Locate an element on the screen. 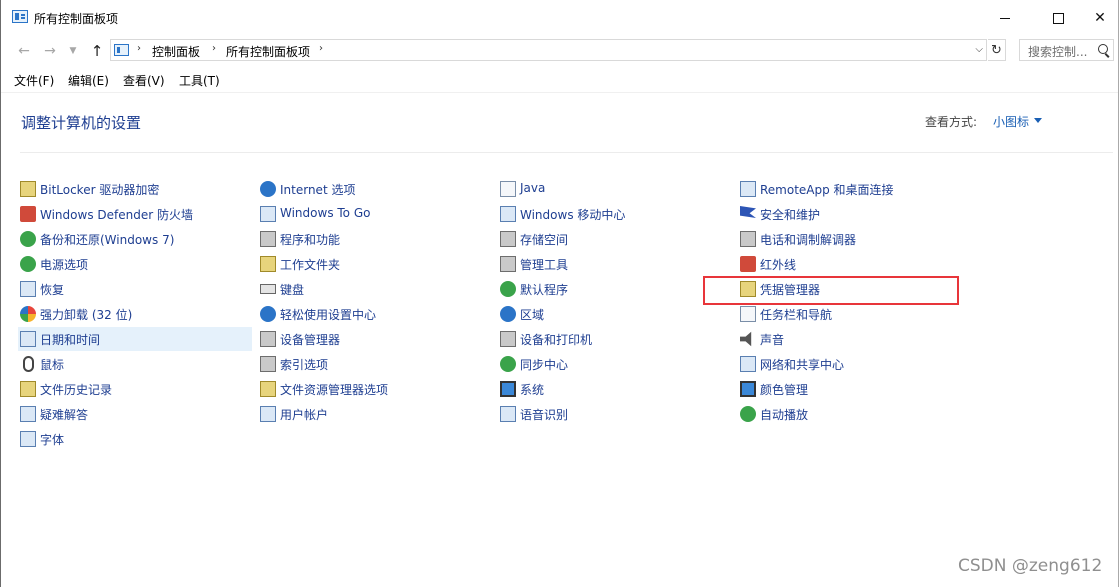 The height and width of the screenshot is (587, 1119). forward-button: → is located at coordinates (50, 51).